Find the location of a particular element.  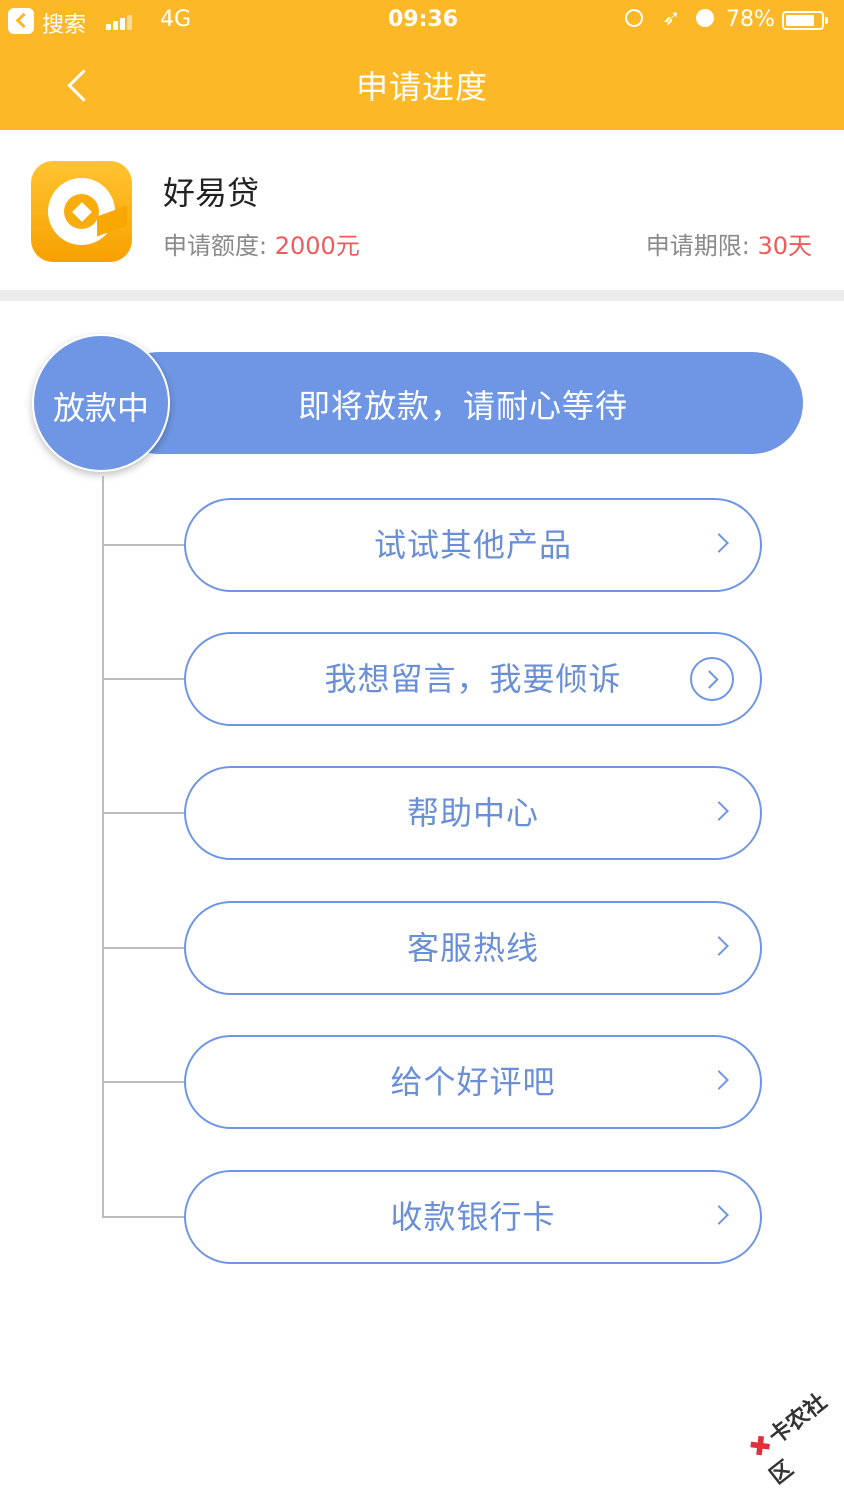

action-label: 收款银行卡 is located at coordinates (473, 1217).